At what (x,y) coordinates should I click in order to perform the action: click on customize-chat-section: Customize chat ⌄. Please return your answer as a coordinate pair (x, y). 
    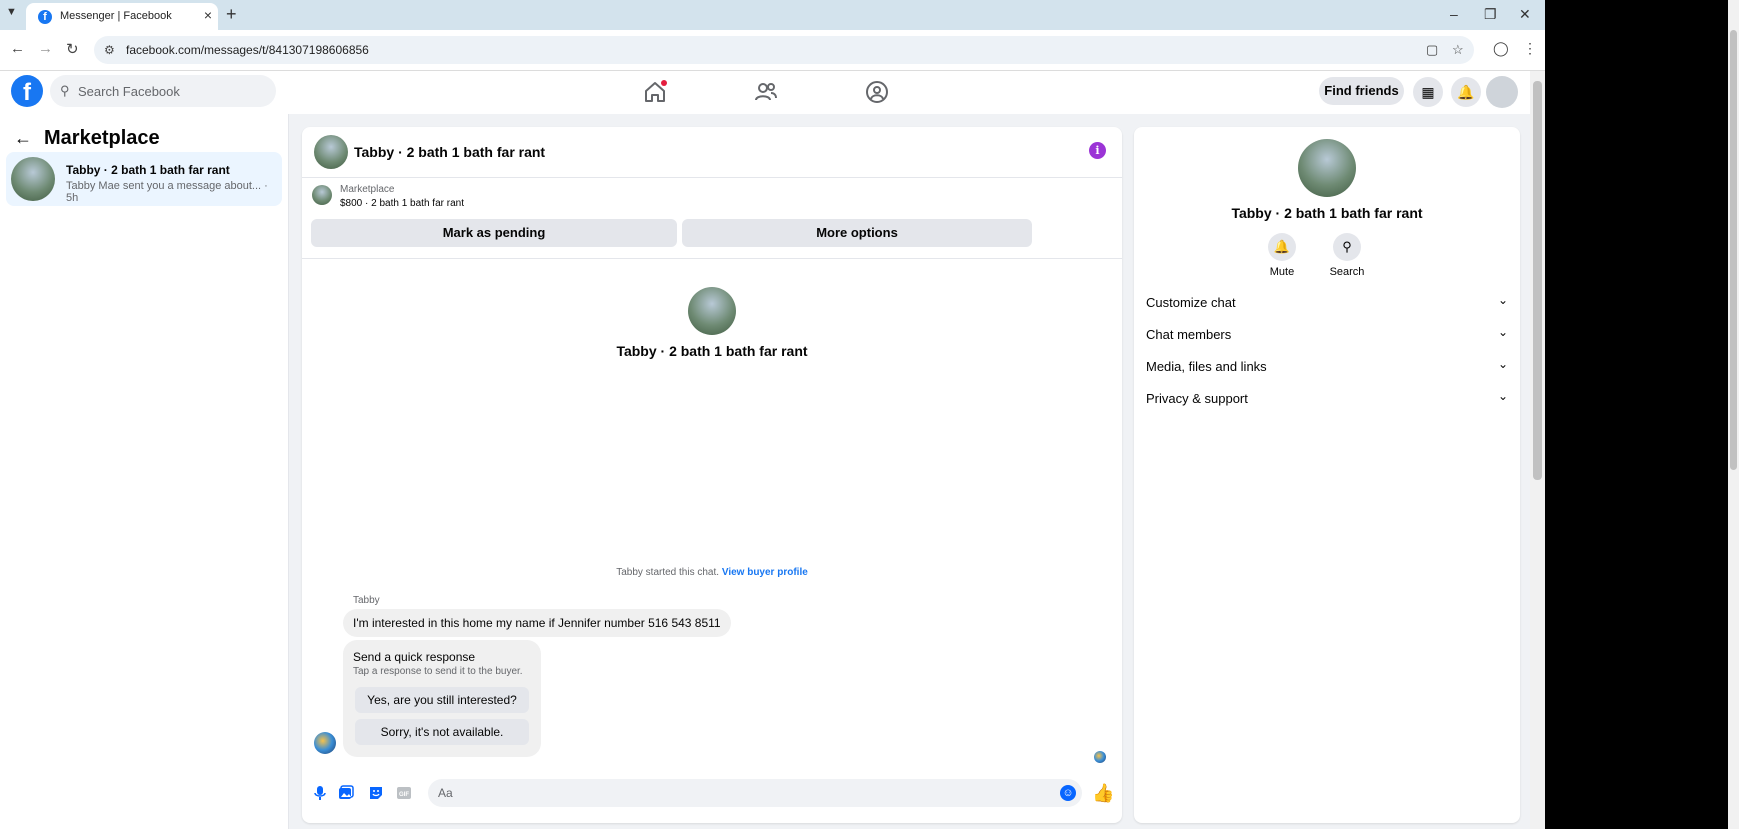
    Looking at the image, I should click on (1328, 303).